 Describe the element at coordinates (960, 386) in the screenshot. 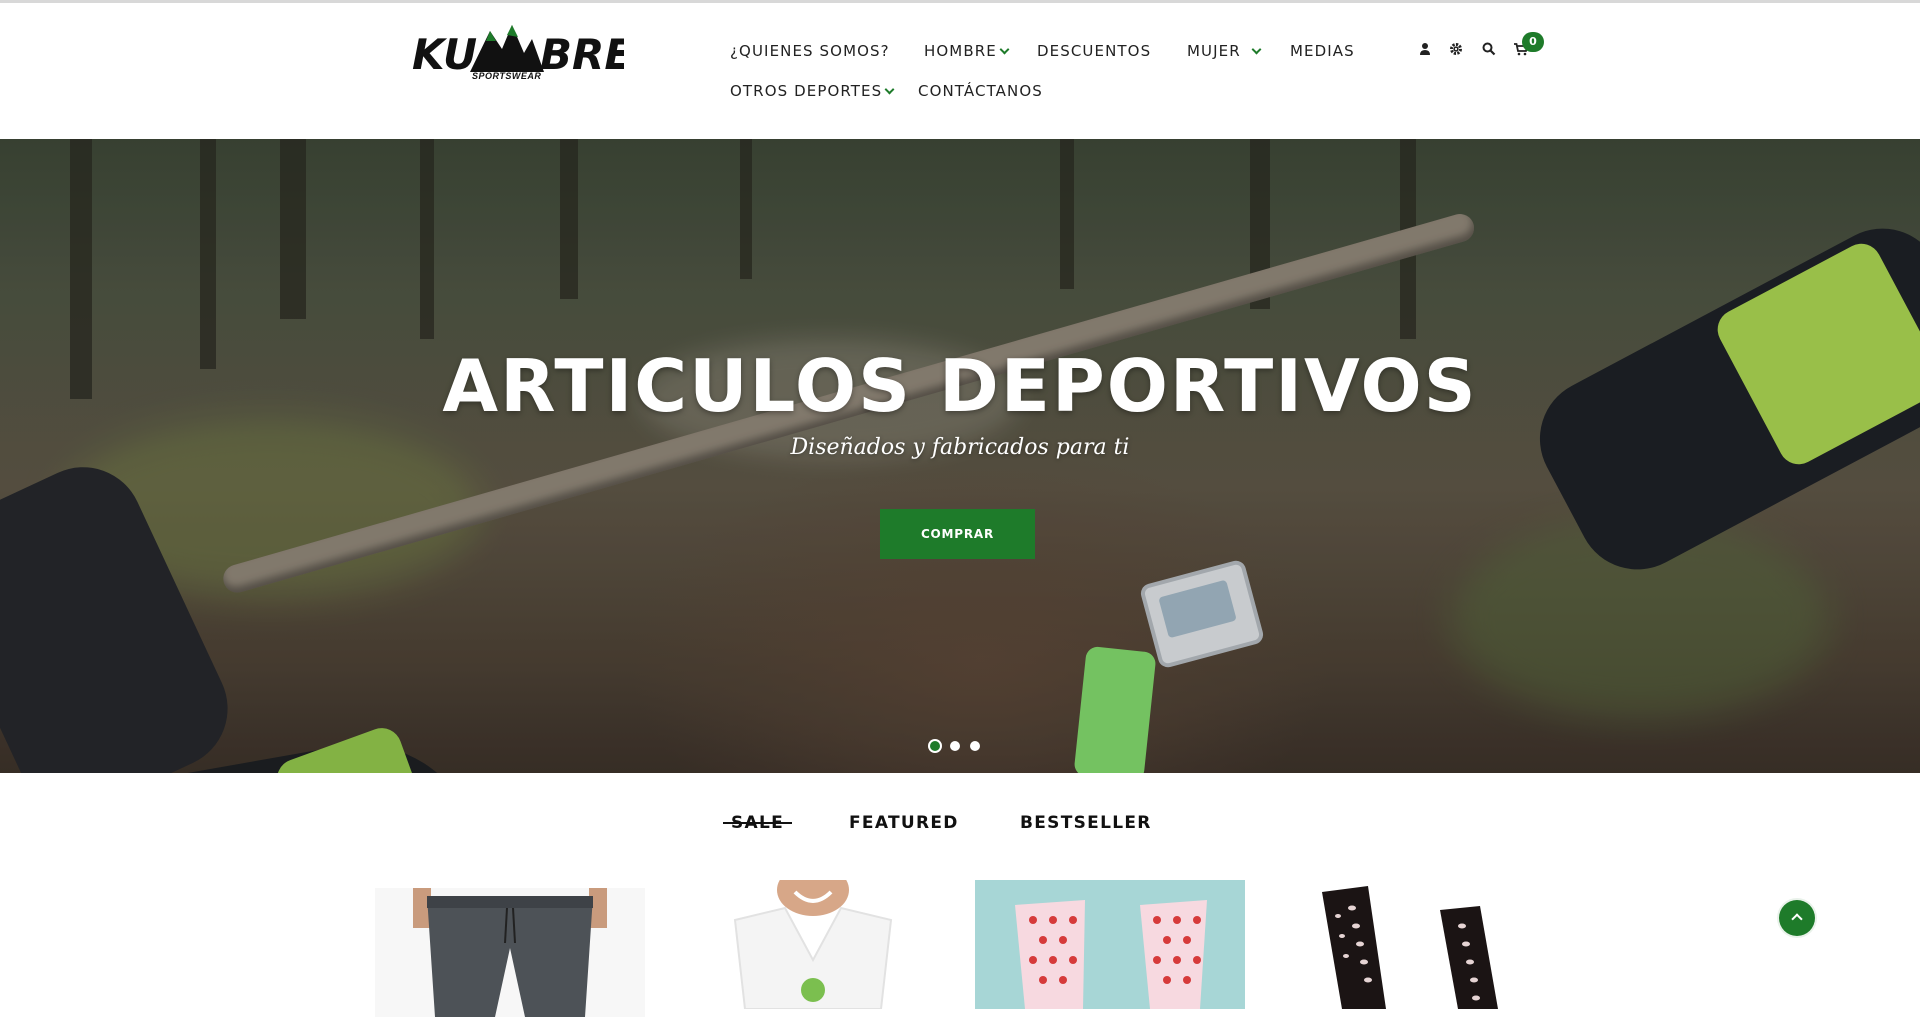

I see `hero-title: ARTICULOS DEPORTIVOS` at that location.